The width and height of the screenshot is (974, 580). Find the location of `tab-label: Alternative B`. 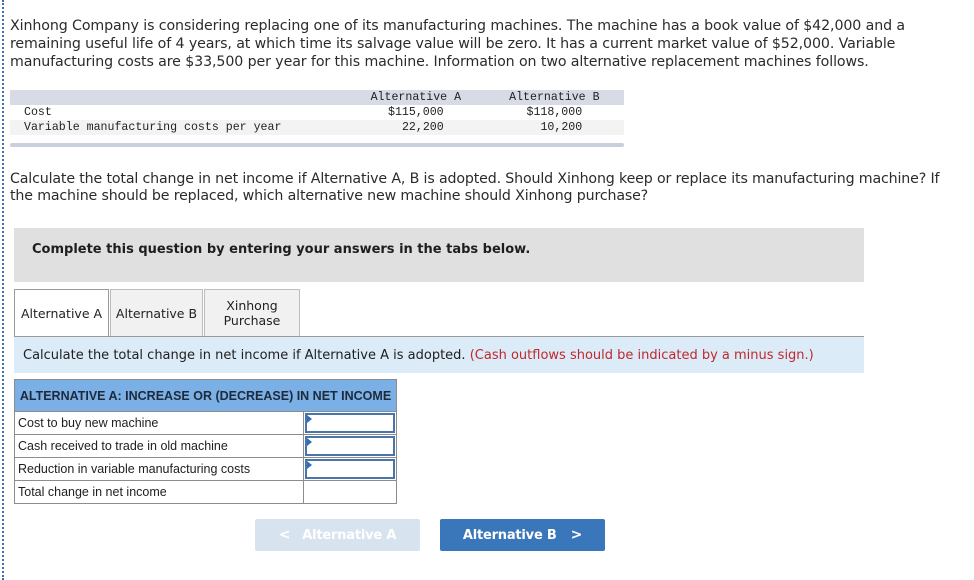

tab-label: Alternative B is located at coordinates (156, 313).